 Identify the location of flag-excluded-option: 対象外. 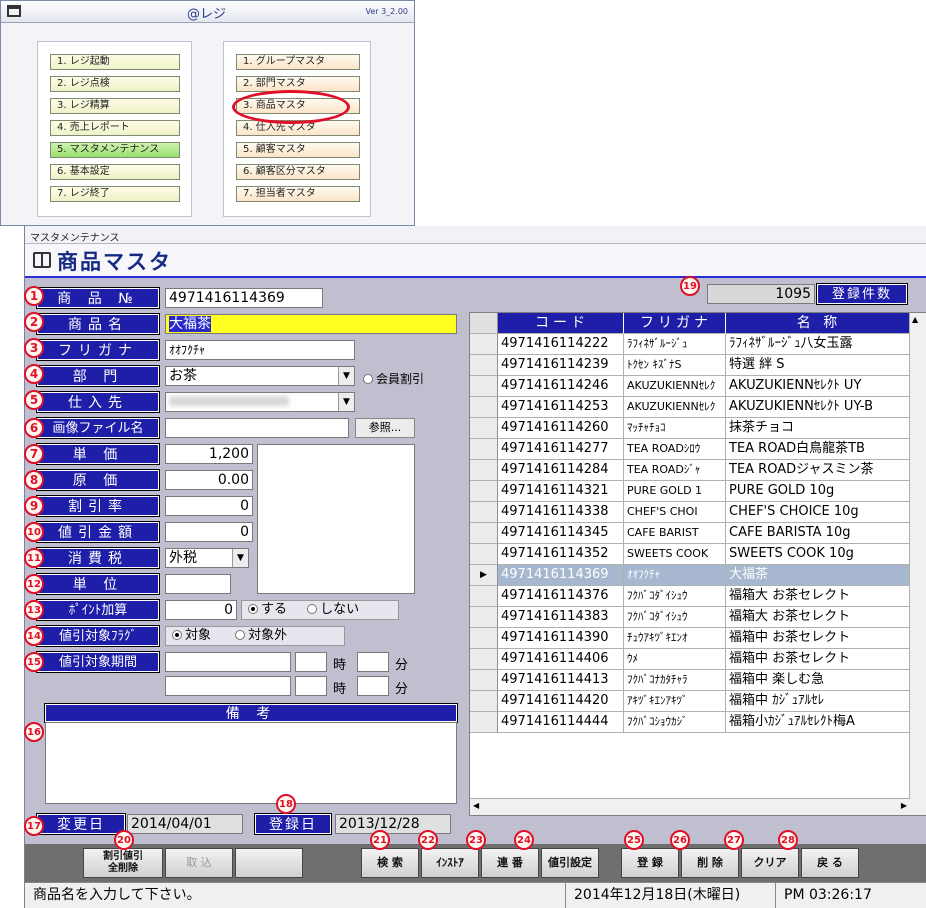
(261, 635).